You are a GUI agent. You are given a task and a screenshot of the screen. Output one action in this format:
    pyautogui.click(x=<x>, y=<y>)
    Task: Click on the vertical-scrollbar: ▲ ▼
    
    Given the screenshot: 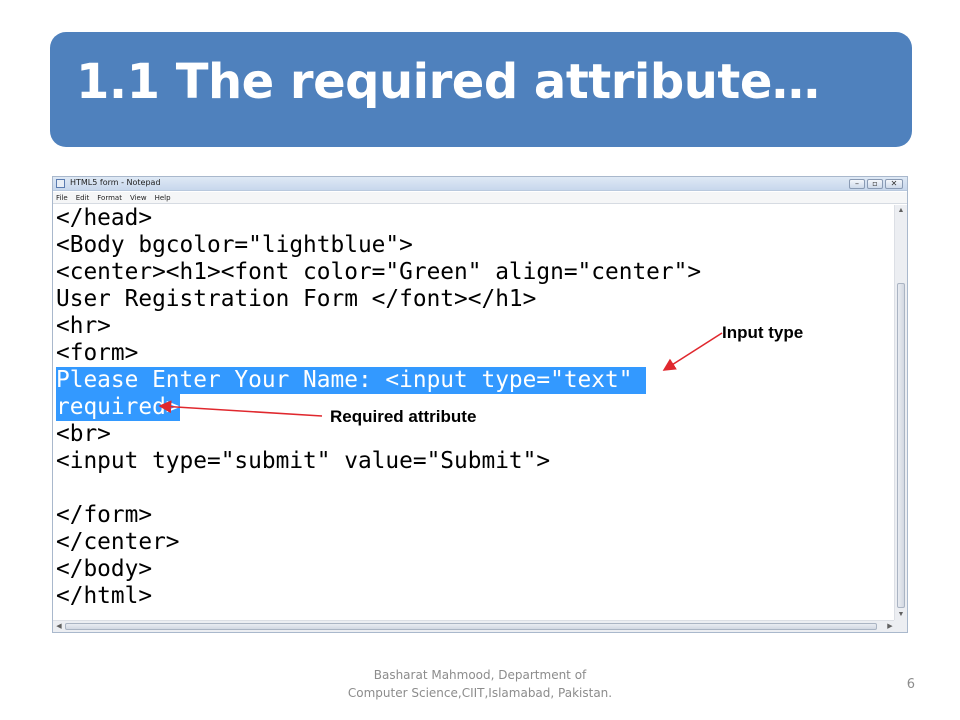 What is the action you would take?
    pyautogui.click(x=900, y=413)
    